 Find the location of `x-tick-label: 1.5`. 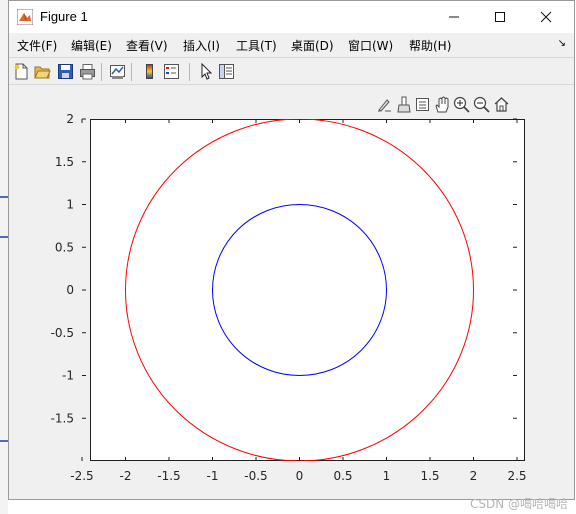

x-tick-label: 1.5 is located at coordinates (429, 476).